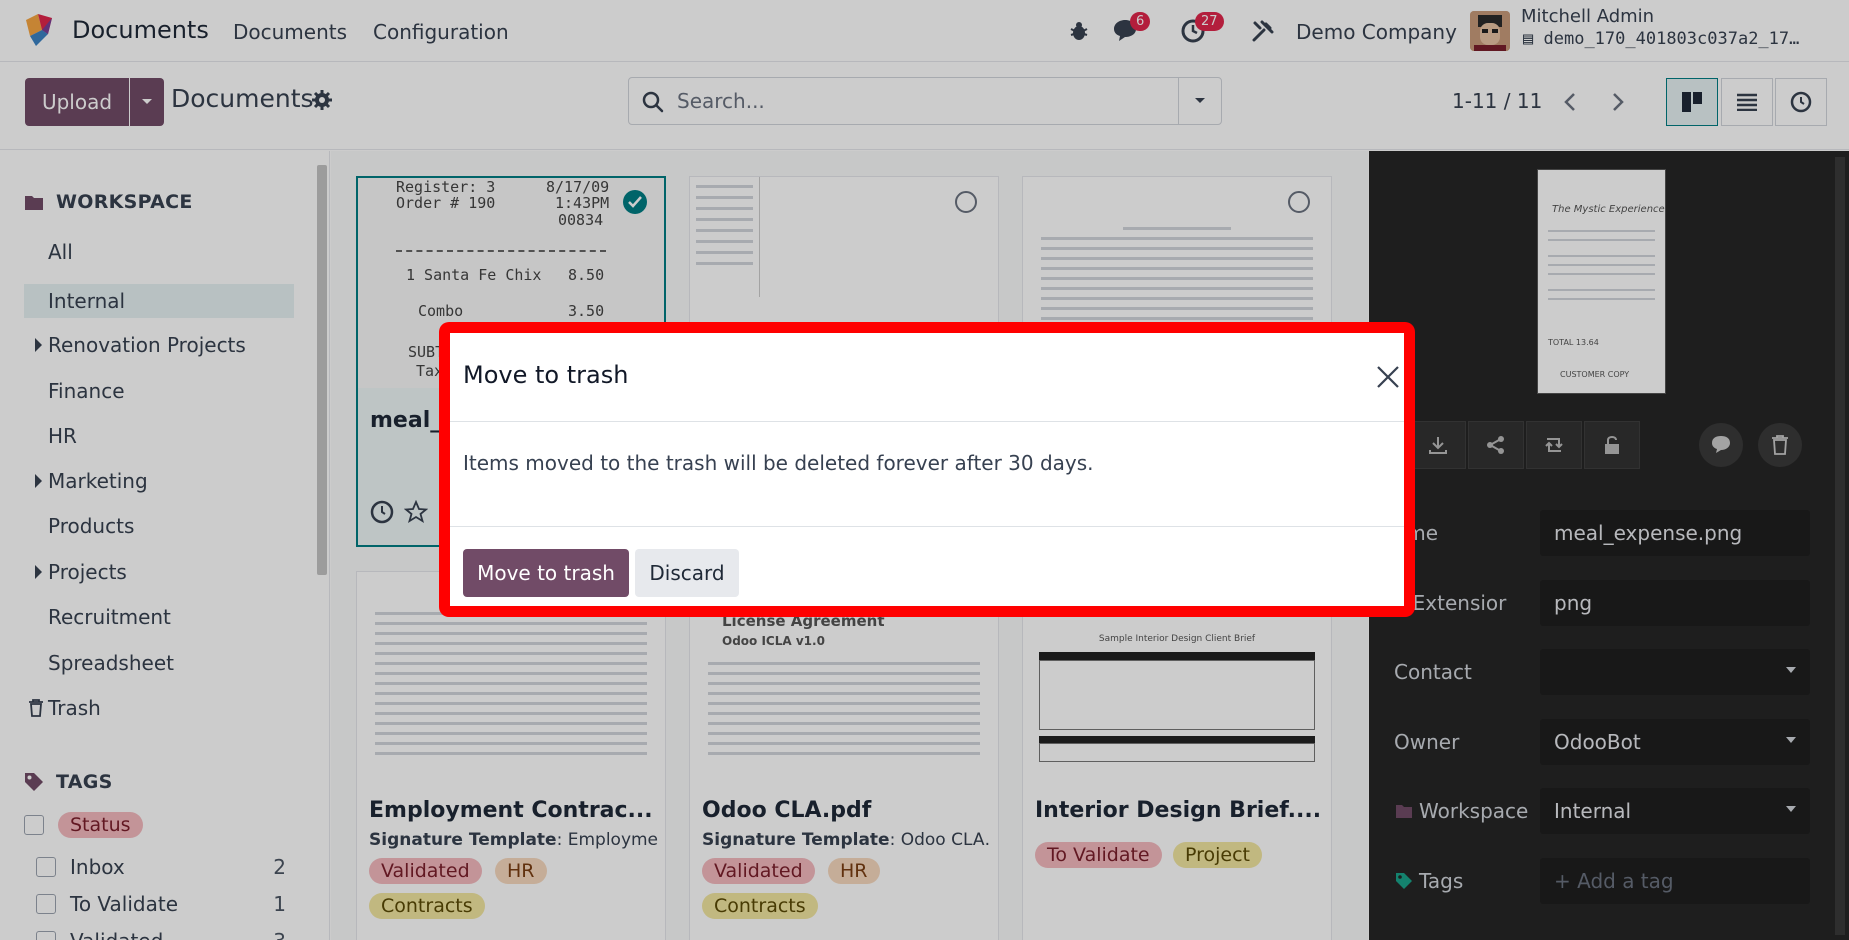 The image size is (1849, 940). Describe the element at coordinates (546, 375) in the screenshot. I see `dialog-title: Move to trash` at that location.